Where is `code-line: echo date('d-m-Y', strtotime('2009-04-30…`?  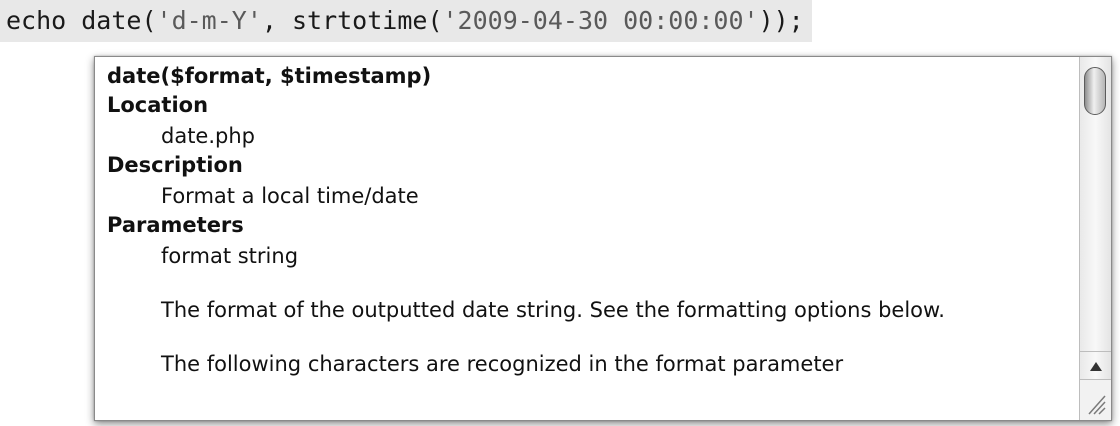
code-line: echo date('d-m-Y', strtotime('2009-04-30… is located at coordinates (406, 21).